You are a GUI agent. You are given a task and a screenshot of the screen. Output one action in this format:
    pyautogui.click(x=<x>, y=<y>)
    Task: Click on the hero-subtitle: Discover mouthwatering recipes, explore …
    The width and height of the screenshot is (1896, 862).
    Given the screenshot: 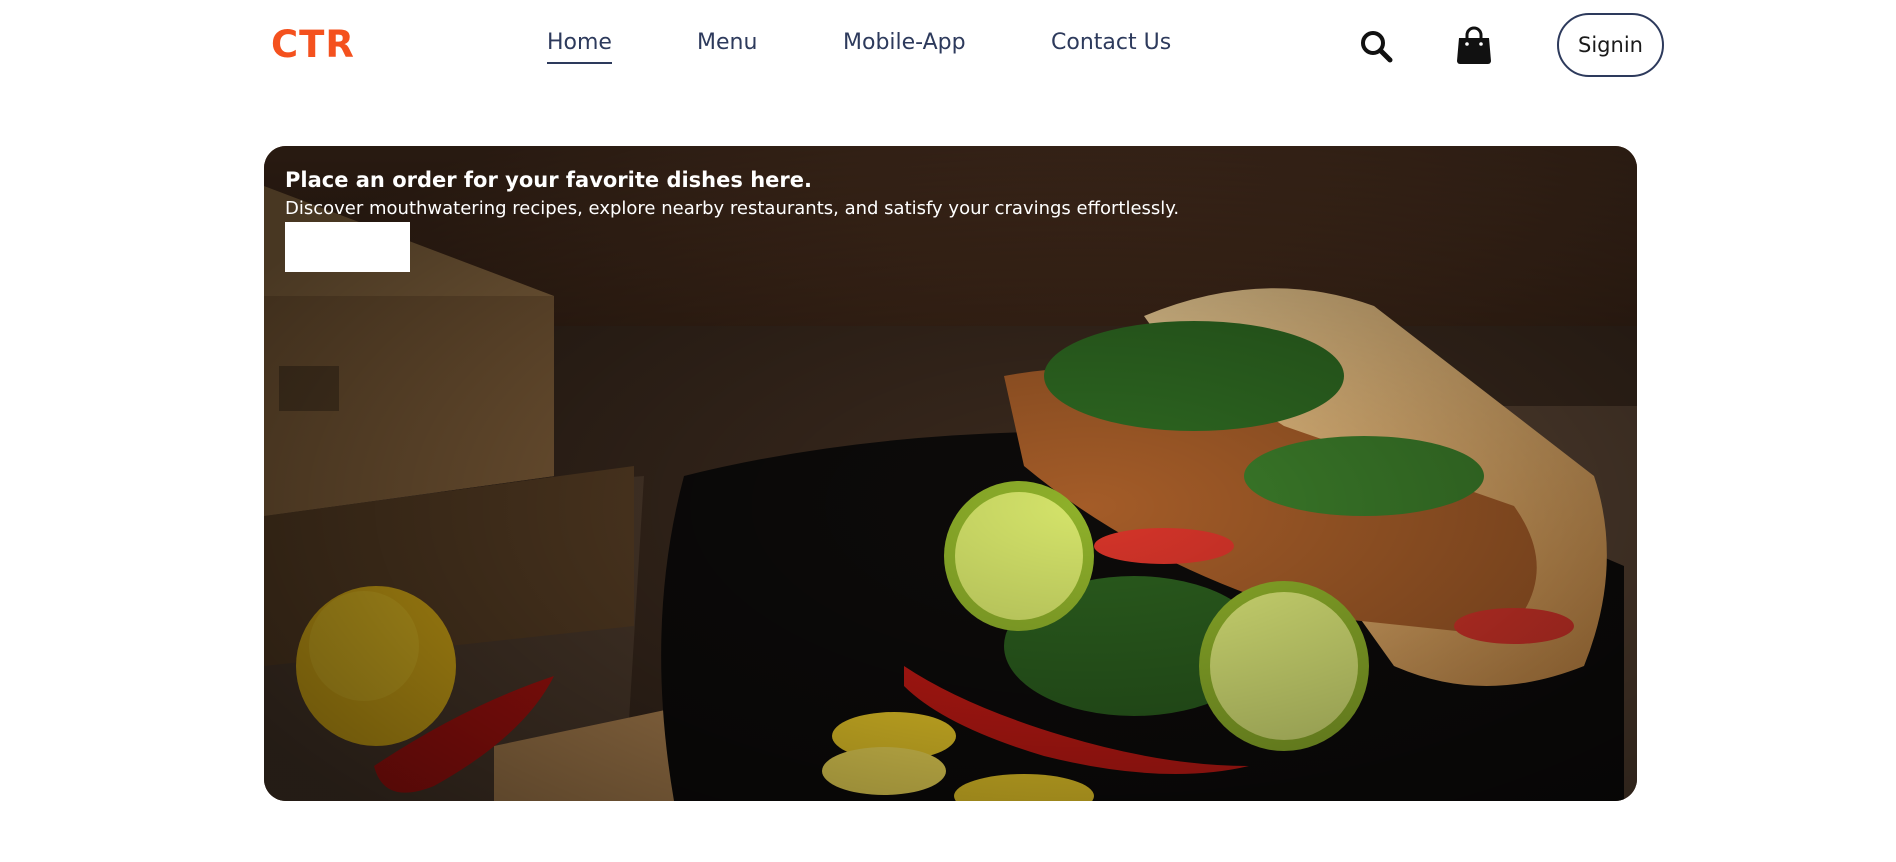 What is the action you would take?
    pyautogui.click(x=732, y=208)
    